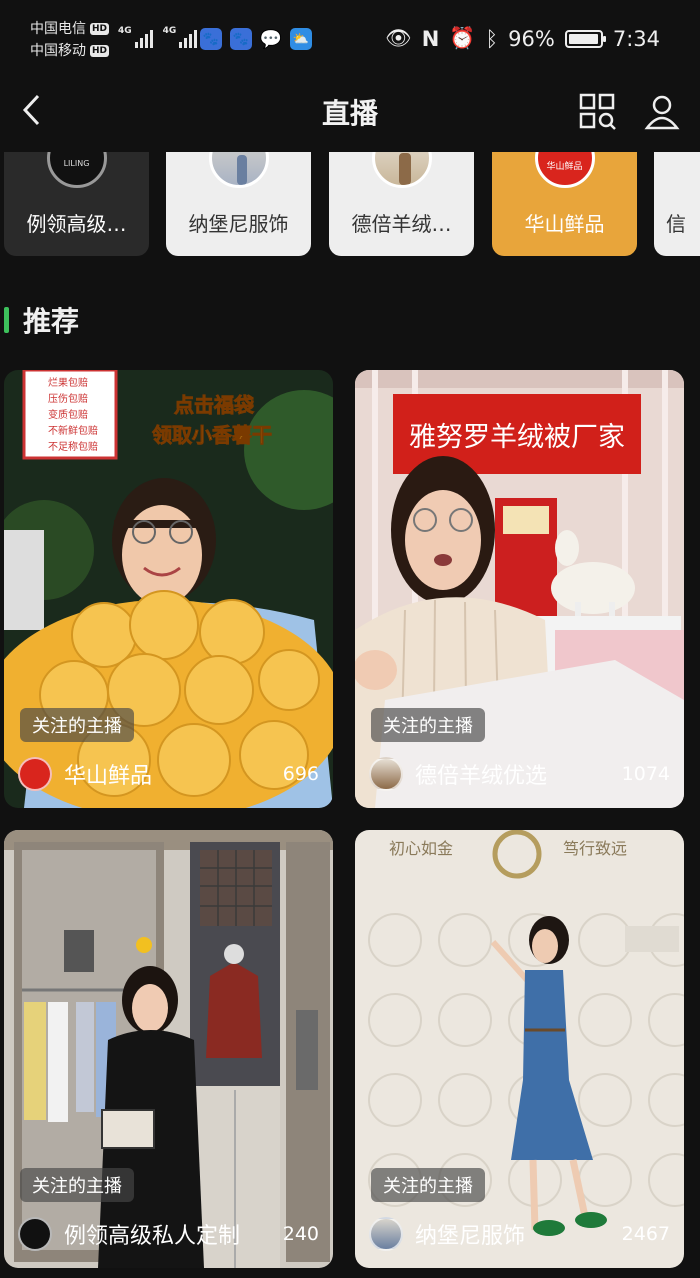  What do you see at coordinates (300, 1234) in the screenshot?
I see `viewer-count: 240` at bounding box center [300, 1234].